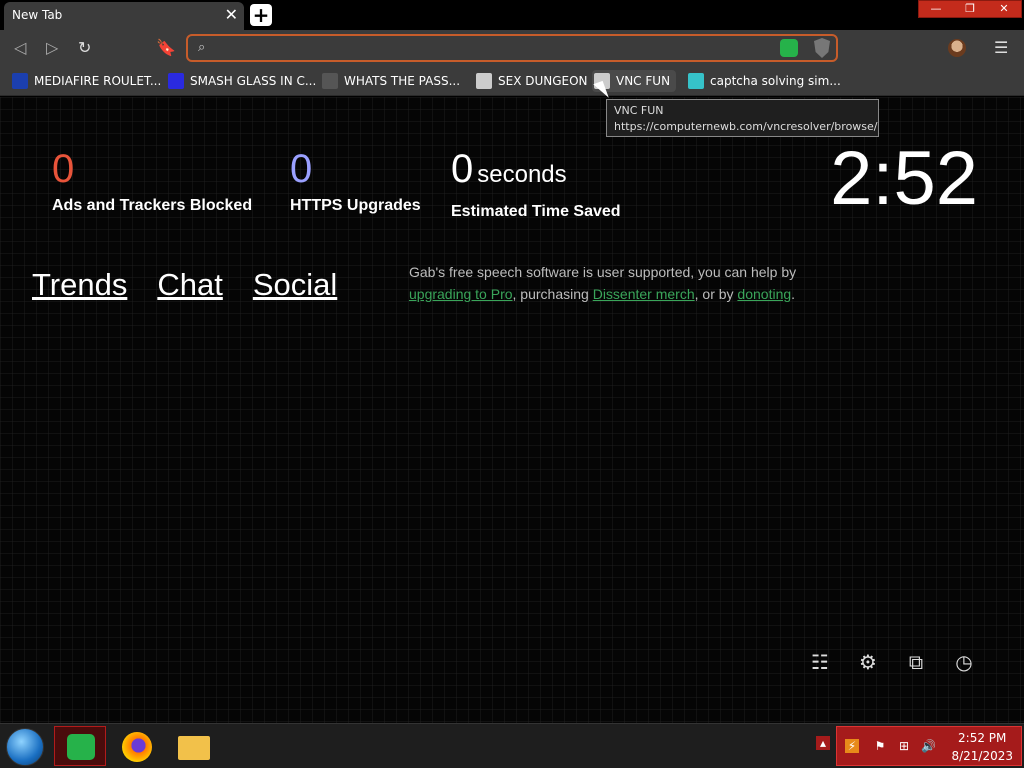 Image resolution: width=1024 pixels, height=768 pixels. Describe the element at coordinates (820, 662) in the screenshot. I see `sliders-icon: ☷` at that location.